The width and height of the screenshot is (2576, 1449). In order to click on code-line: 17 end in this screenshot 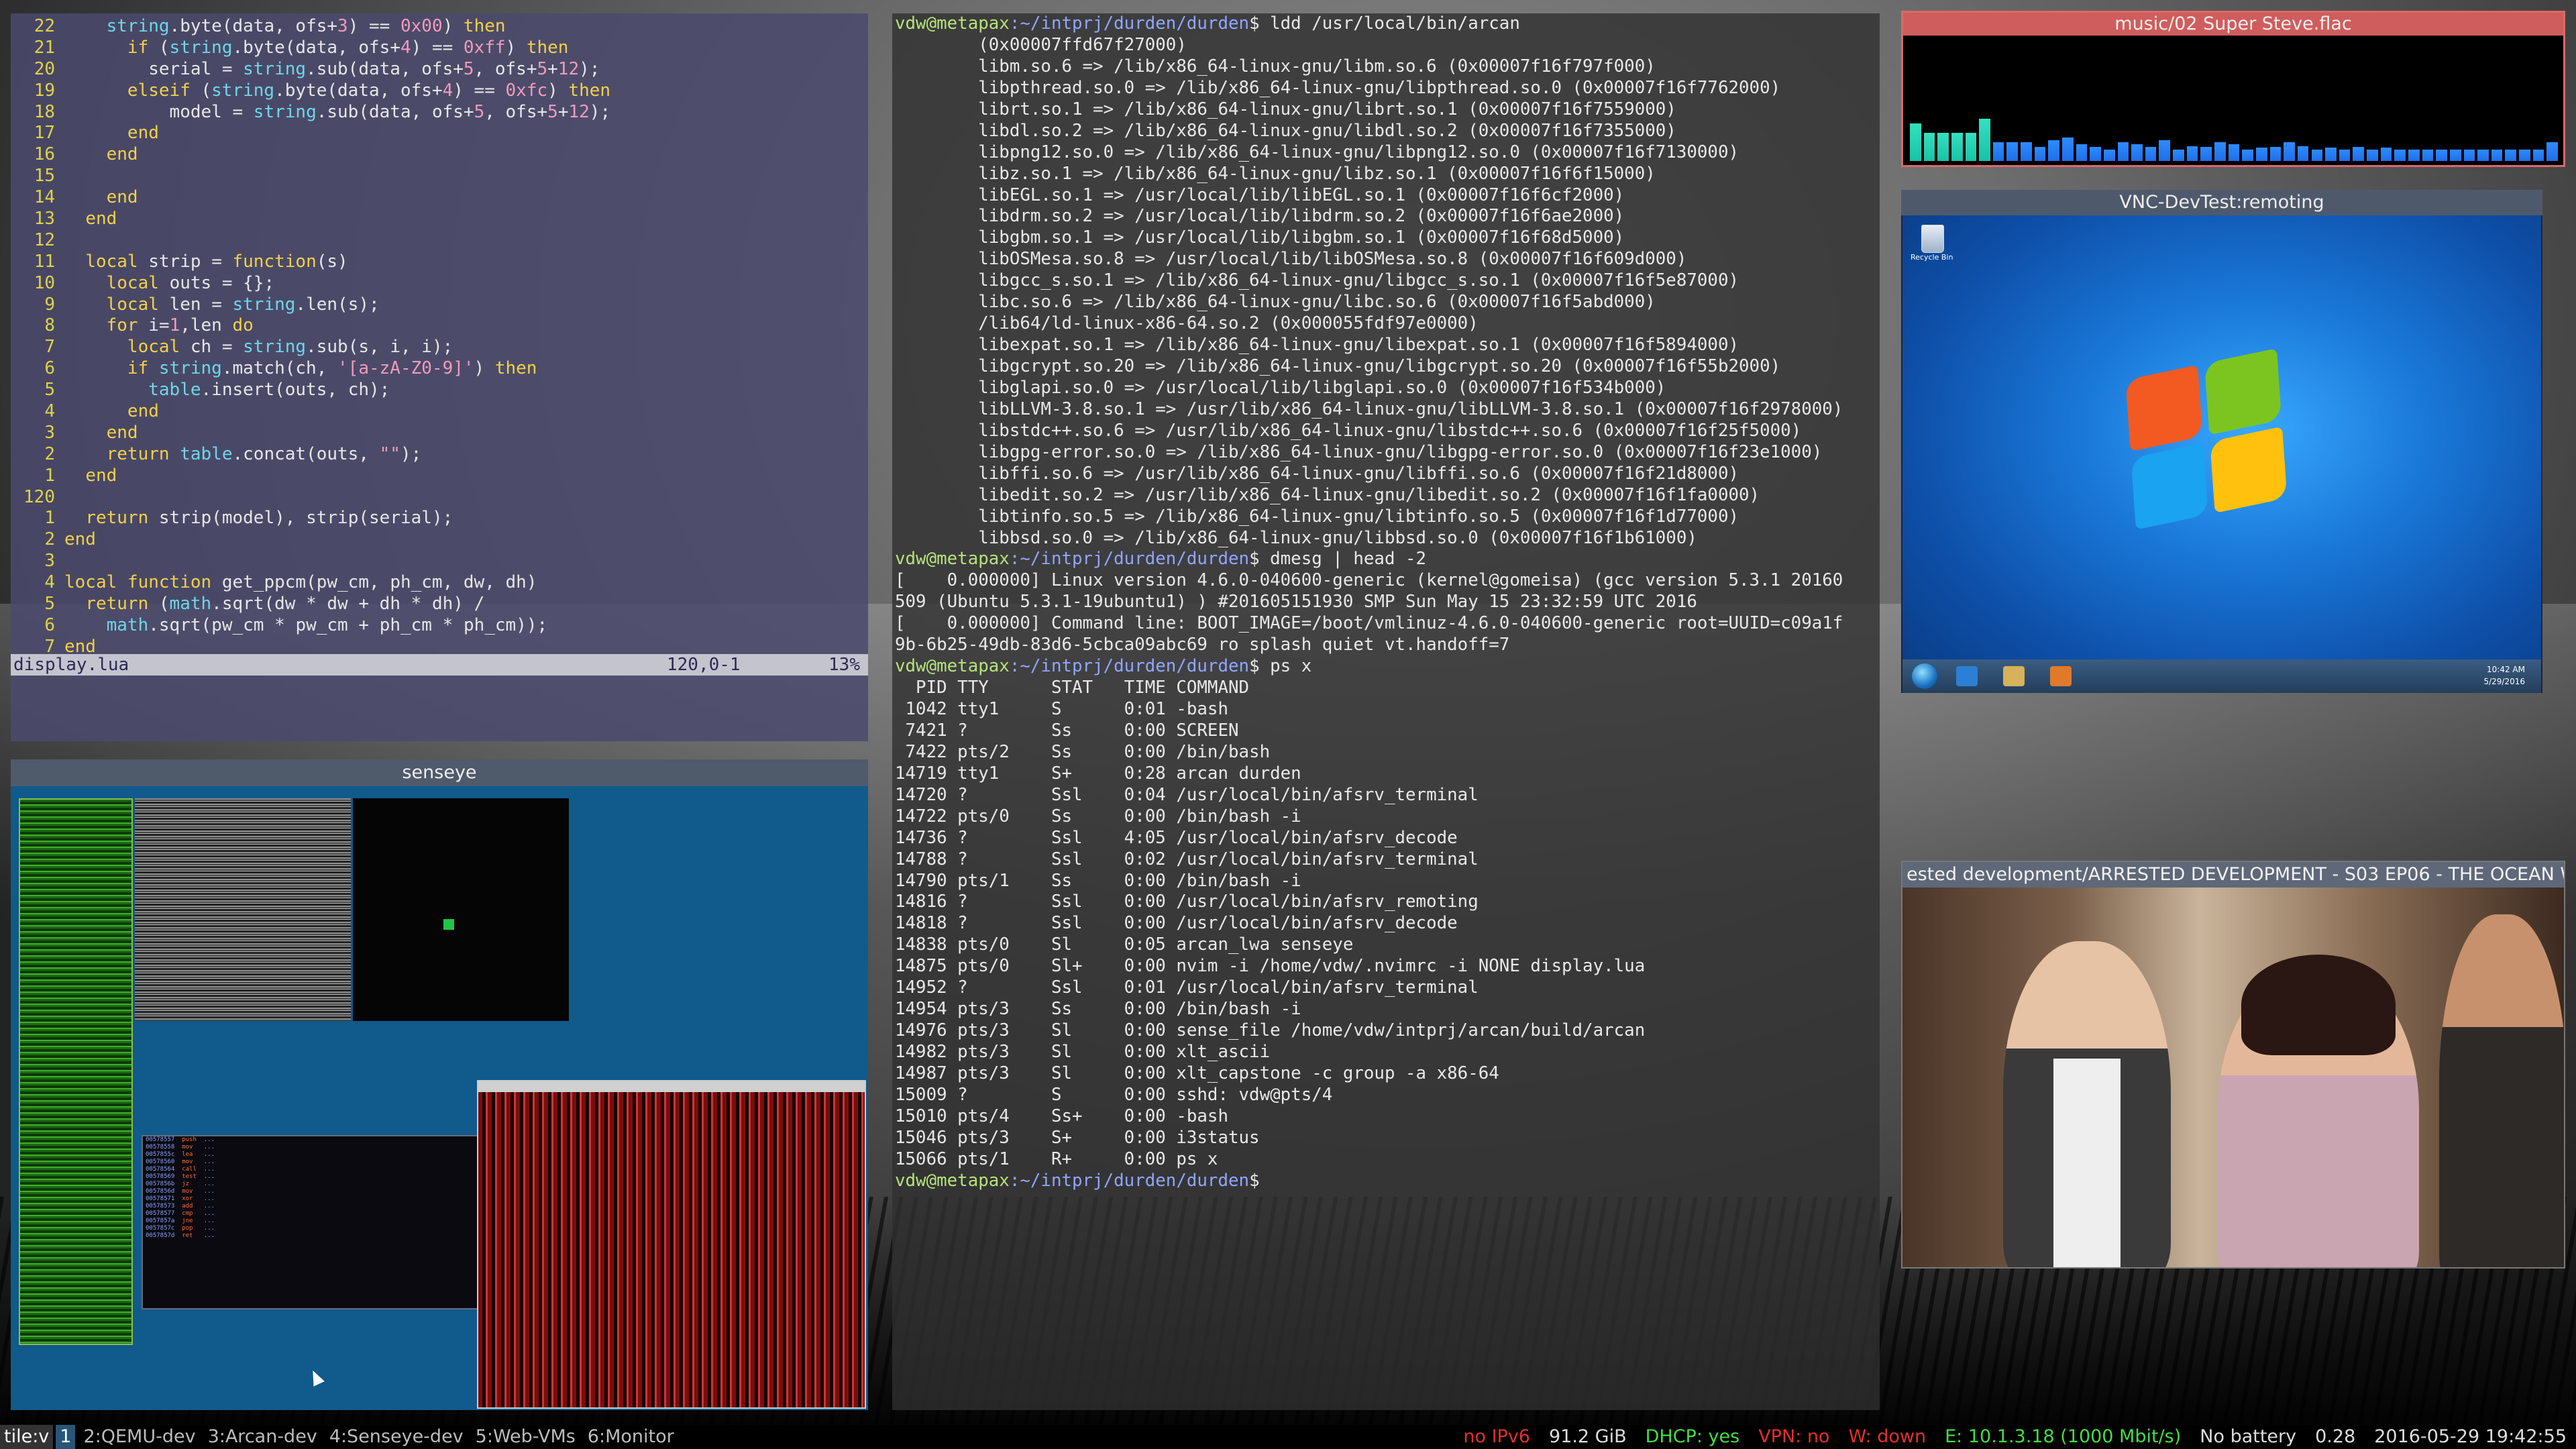, I will do `click(439, 133)`.